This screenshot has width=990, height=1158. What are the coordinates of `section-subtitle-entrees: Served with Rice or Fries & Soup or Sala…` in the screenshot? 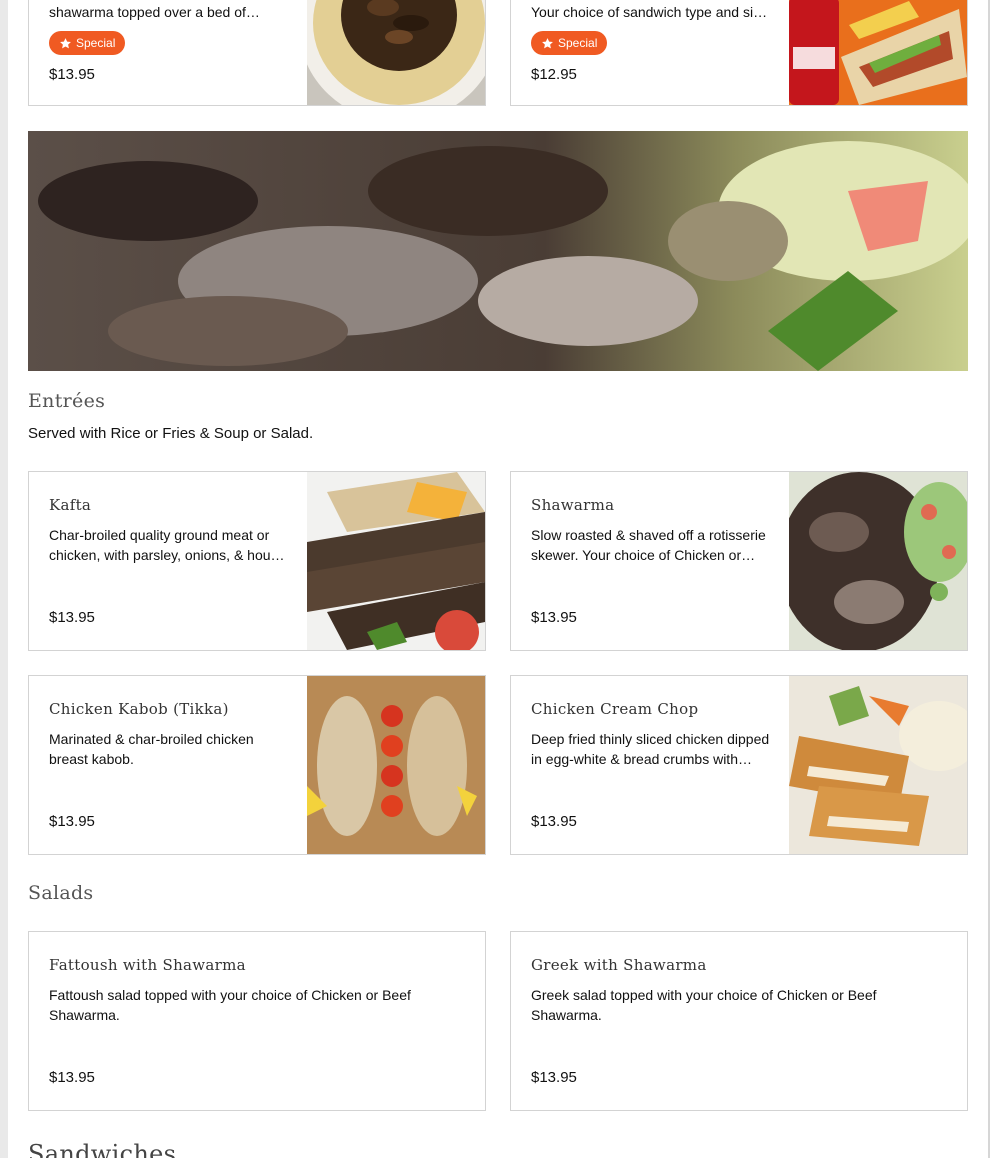 It's located at (171, 433).